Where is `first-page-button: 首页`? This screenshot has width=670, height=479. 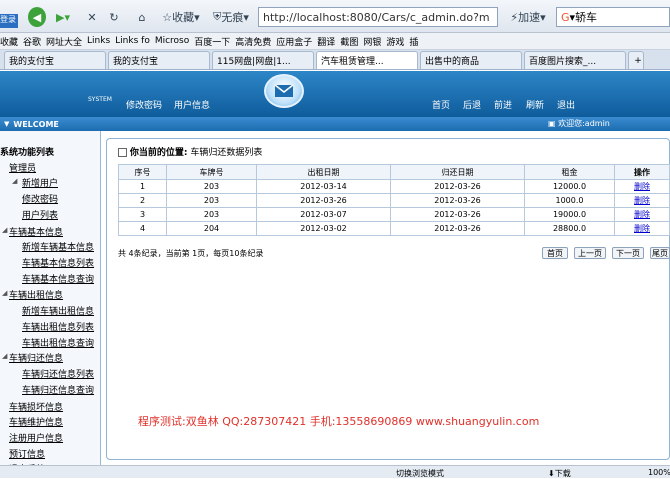 first-page-button: 首页 is located at coordinates (555, 253).